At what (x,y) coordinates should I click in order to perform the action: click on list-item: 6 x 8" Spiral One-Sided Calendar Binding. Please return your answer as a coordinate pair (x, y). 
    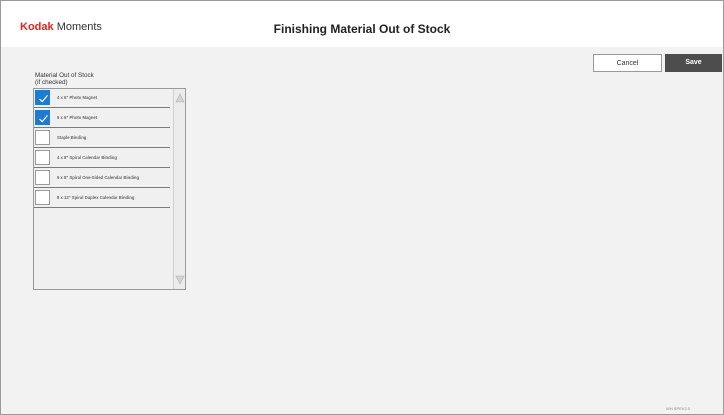
    Looking at the image, I should click on (102, 178).